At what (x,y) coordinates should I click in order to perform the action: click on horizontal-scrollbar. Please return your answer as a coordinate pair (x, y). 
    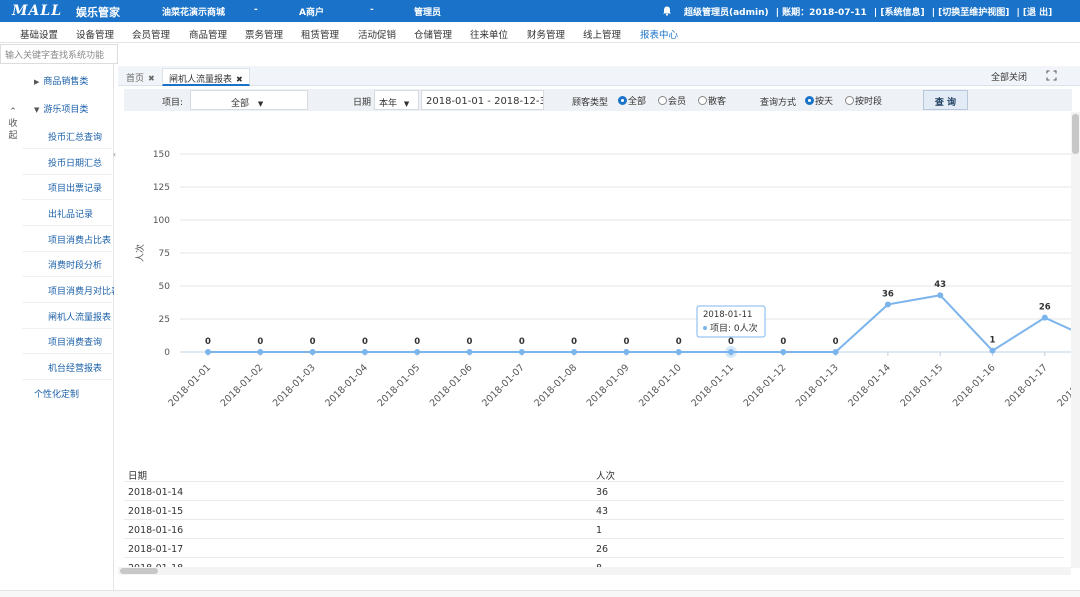
    Looking at the image, I should click on (594, 571).